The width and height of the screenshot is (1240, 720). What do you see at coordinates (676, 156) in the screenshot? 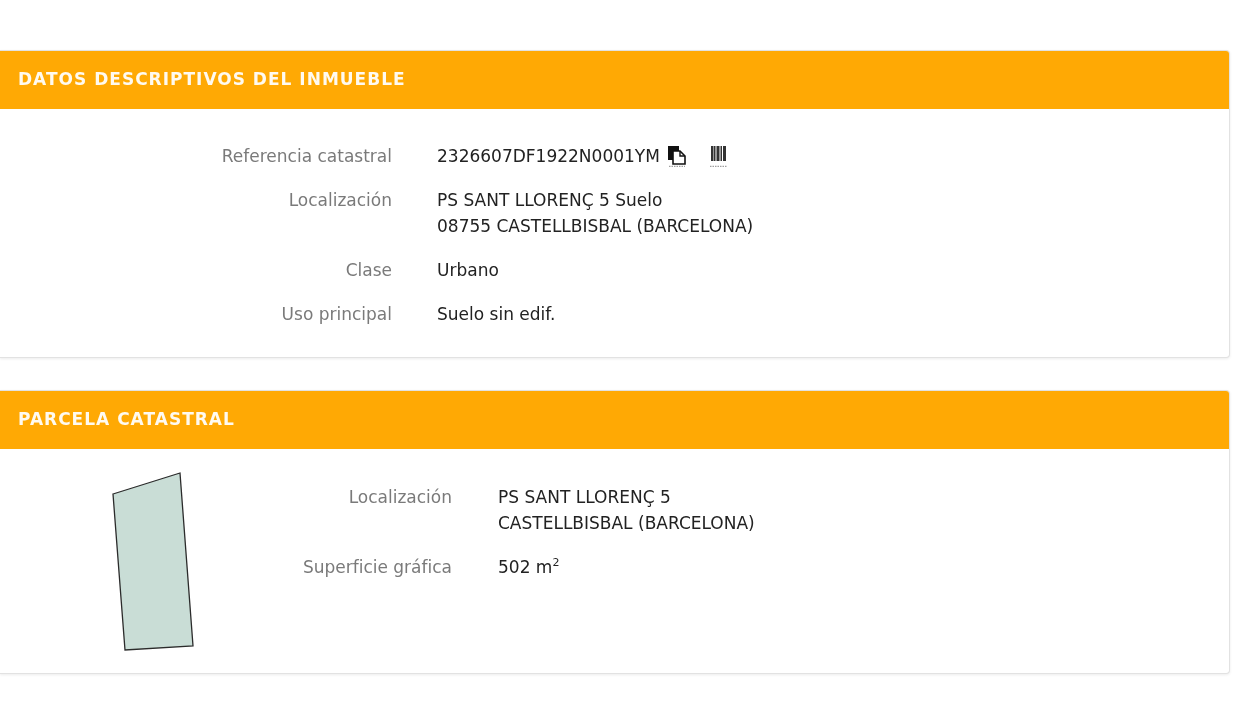
I see `copy-icon` at bounding box center [676, 156].